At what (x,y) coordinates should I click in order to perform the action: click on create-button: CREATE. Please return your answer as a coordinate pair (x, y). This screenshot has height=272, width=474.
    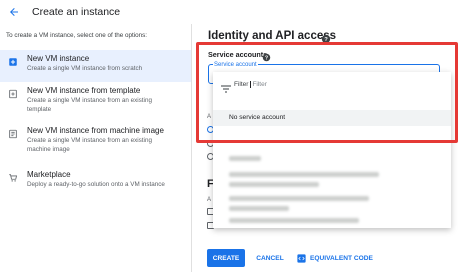
    Looking at the image, I should click on (226, 258).